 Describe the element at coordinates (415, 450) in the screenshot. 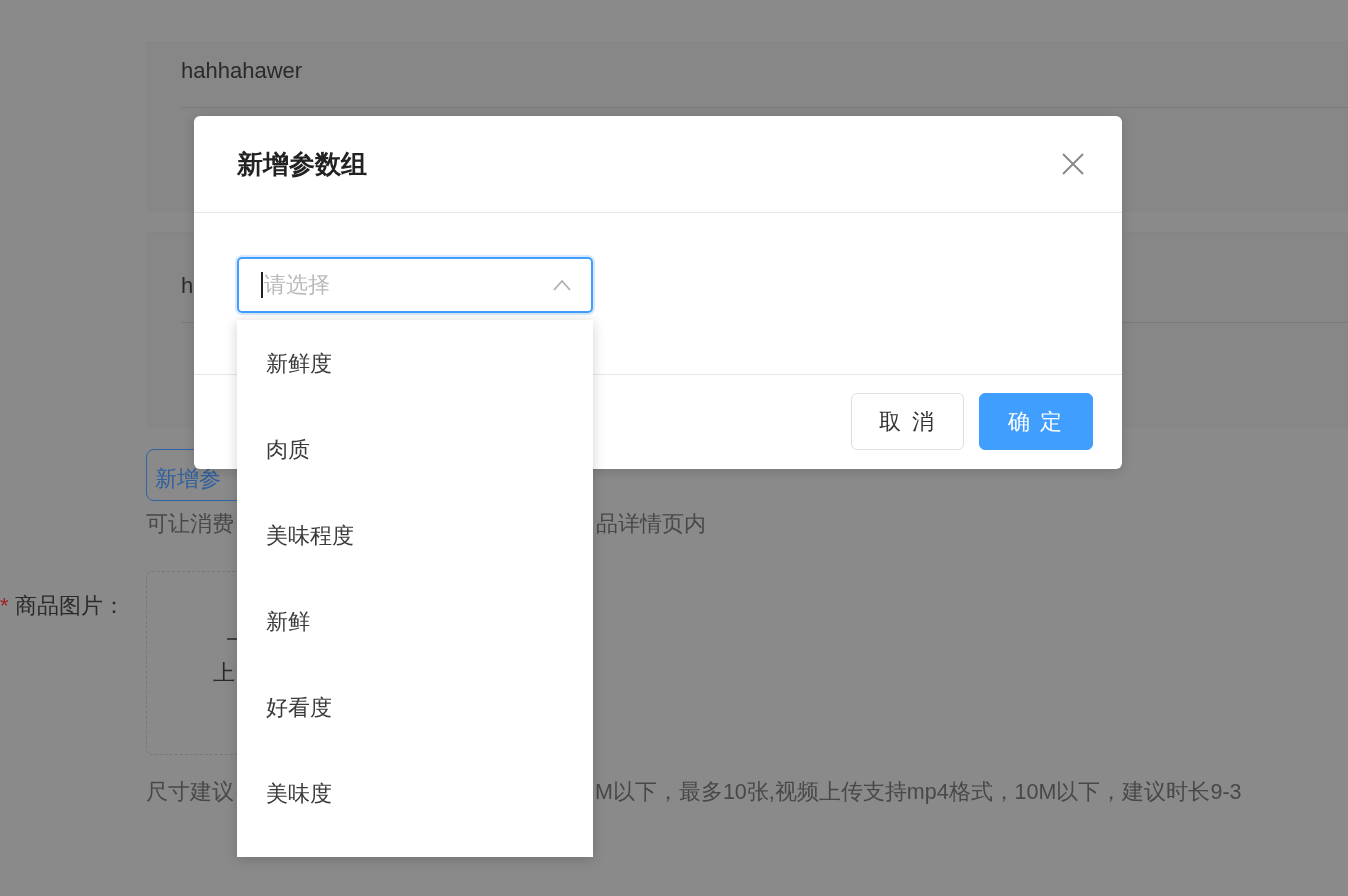

I see `dropdown-option: 肉质` at that location.